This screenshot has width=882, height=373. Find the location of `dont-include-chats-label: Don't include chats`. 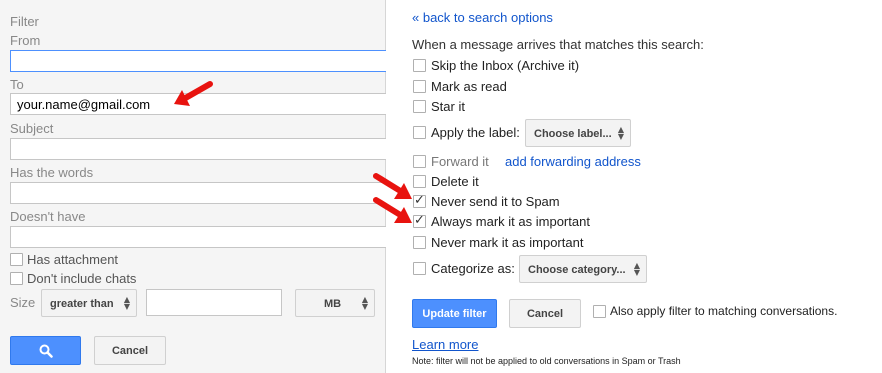

dont-include-chats-label: Don't include chats is located at coordinates (82, 278).